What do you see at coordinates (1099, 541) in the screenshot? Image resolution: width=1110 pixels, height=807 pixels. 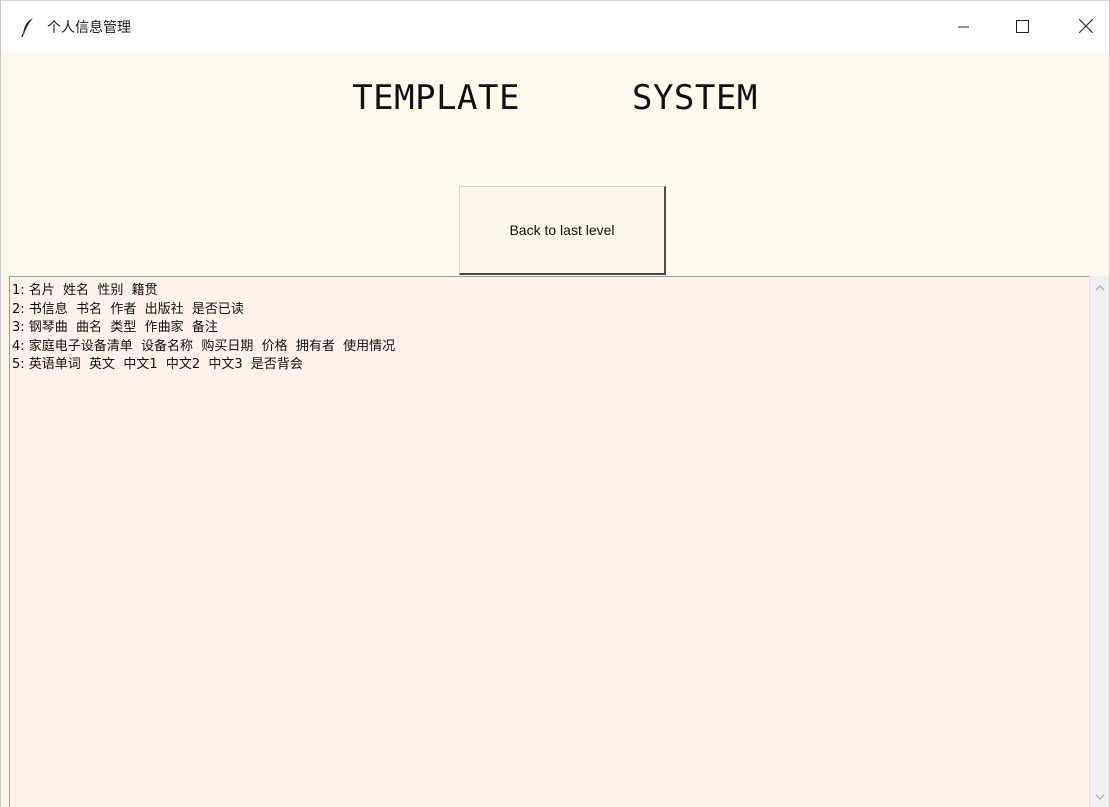 I see `vertical-scrollbar` at bounding box center [1099, 541].